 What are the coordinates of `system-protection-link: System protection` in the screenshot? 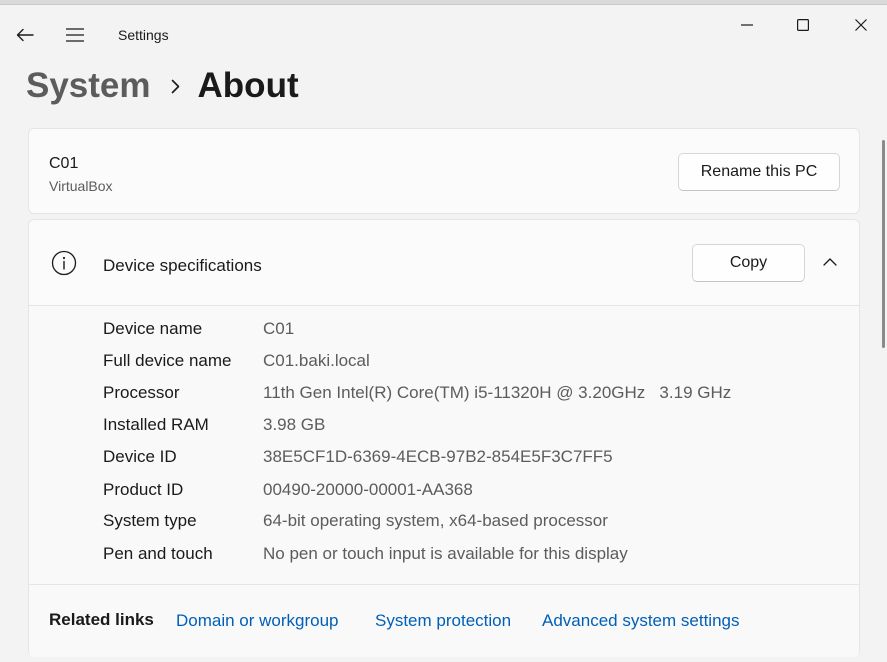 It's located at (443, 621).